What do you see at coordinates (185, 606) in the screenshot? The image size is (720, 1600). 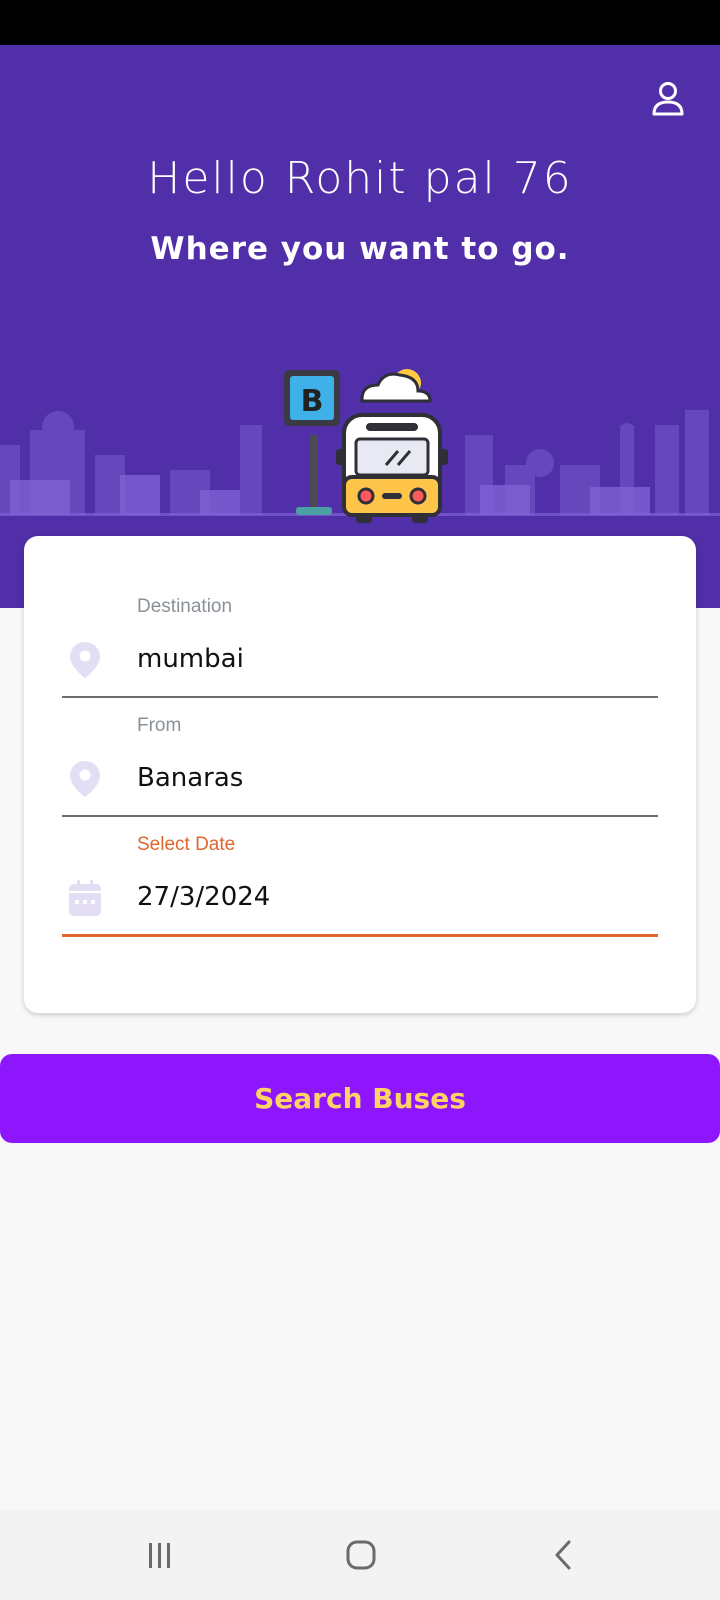 I see `destination-label: Destination` at bounding box center [185, 606].